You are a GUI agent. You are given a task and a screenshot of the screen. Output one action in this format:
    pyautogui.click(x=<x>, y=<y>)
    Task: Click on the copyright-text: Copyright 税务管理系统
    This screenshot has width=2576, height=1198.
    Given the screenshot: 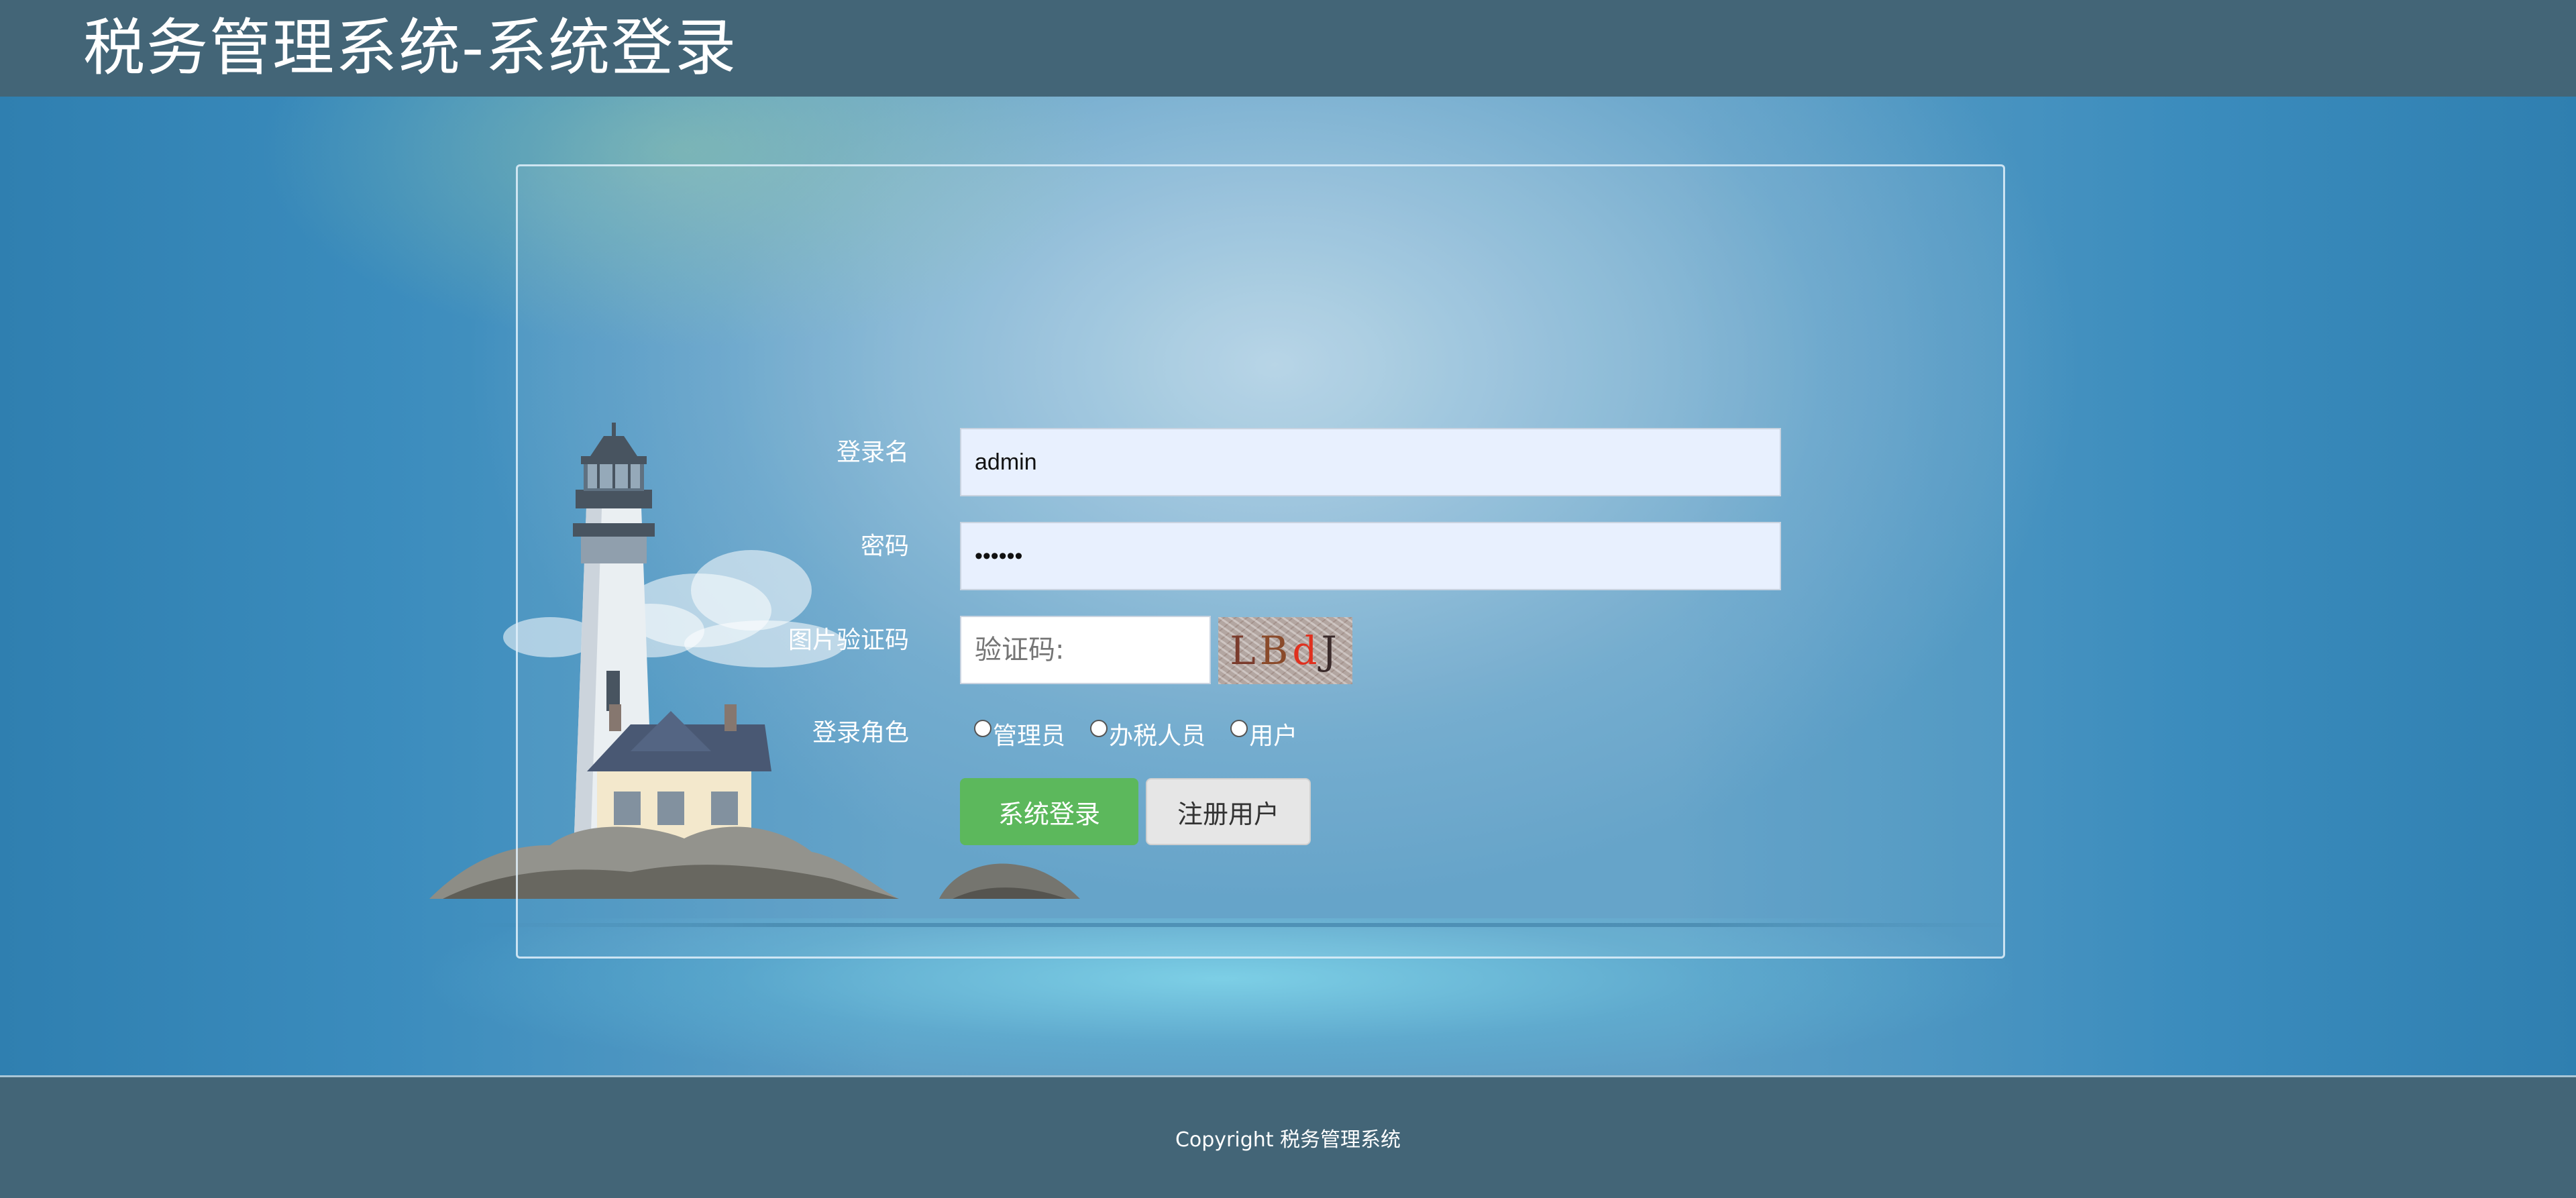 What is the action you would take?
    pyautogui.click(x=1288, y=1140)
    